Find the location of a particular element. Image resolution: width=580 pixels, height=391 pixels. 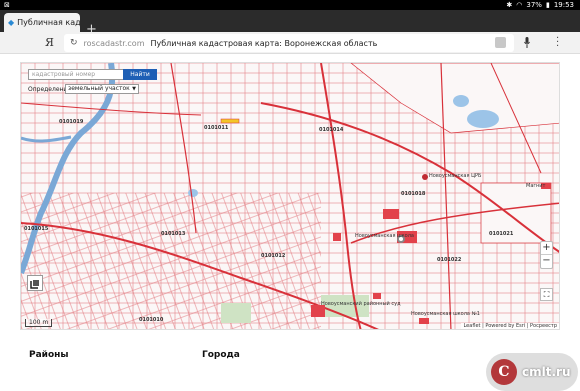

watermark-logo: C cmlt.ru is located at coordinates (532, 372).